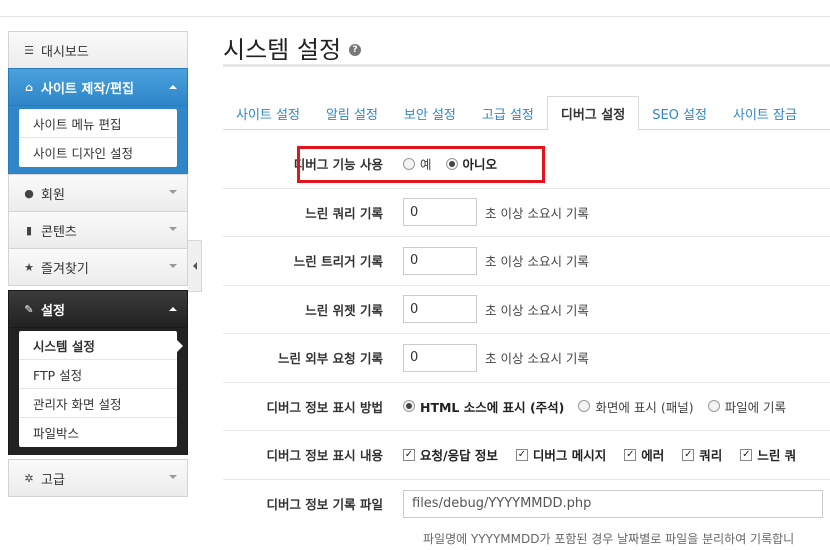  I want to click on sidebar-item-member: ● 회원, so click(98, 193).